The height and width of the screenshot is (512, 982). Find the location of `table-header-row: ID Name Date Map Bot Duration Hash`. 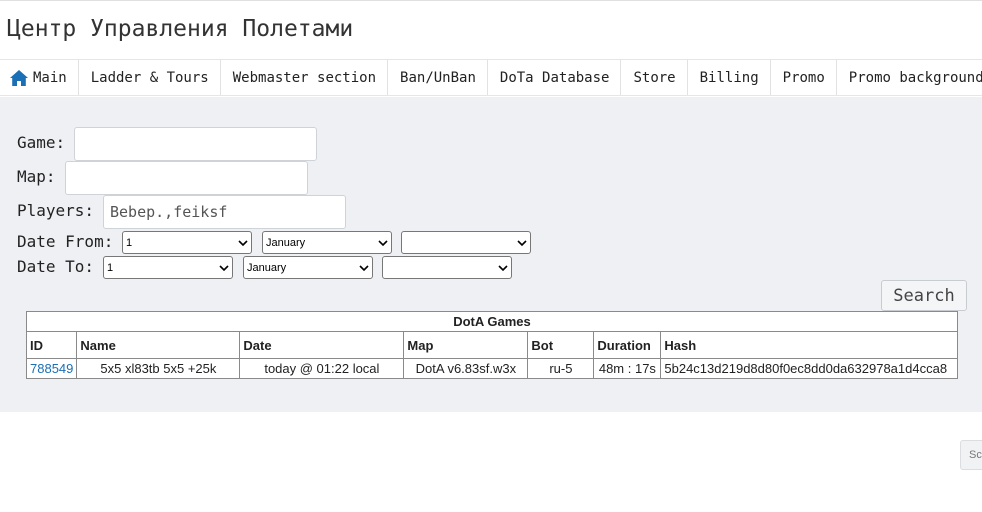

table-header-row: ID Name Date Map Bot Duration Hash is located at coordinates (491, 345).